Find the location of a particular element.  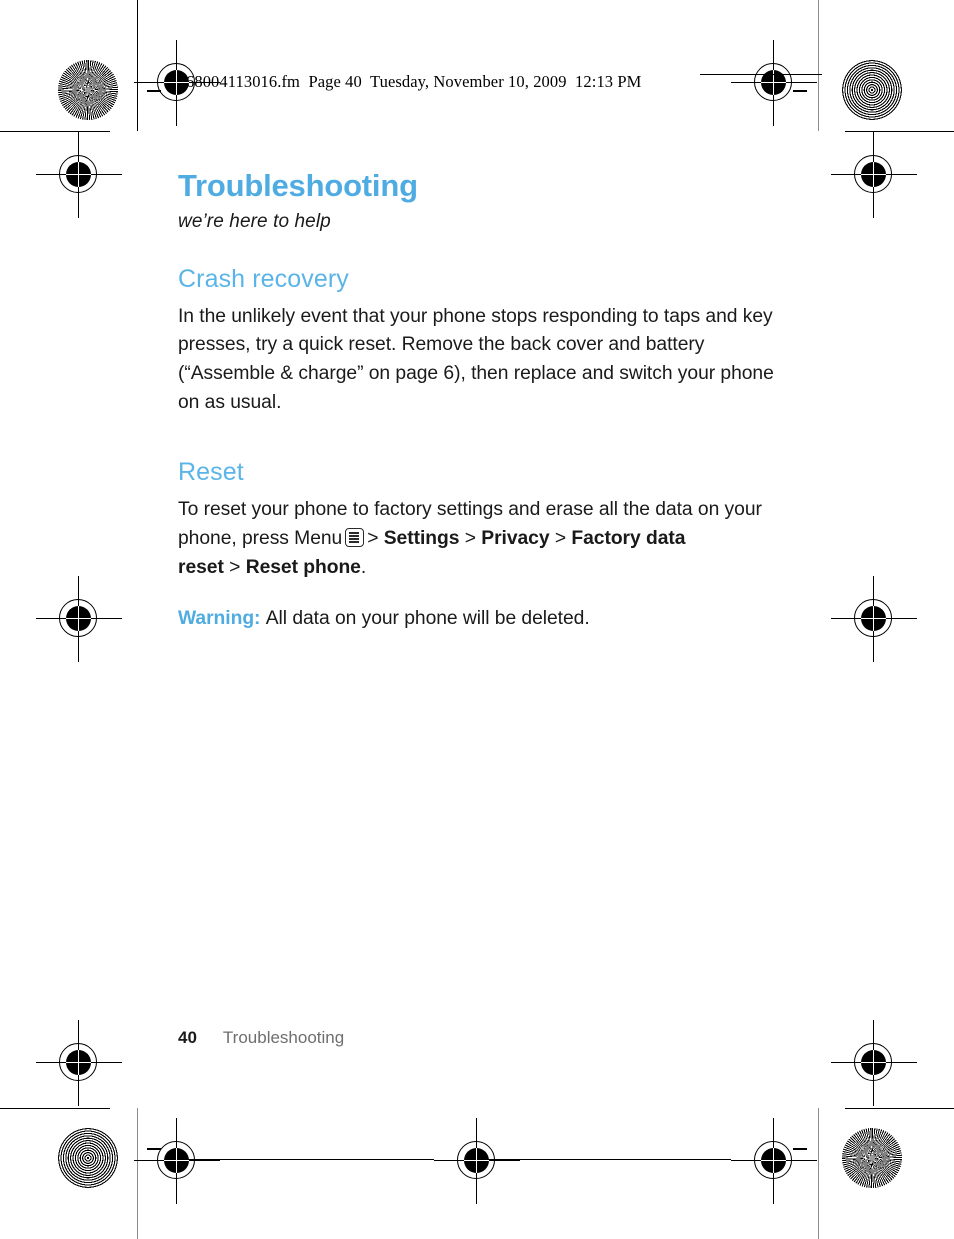

section-heading-reset: Reset is located at coordinates (211, 472).